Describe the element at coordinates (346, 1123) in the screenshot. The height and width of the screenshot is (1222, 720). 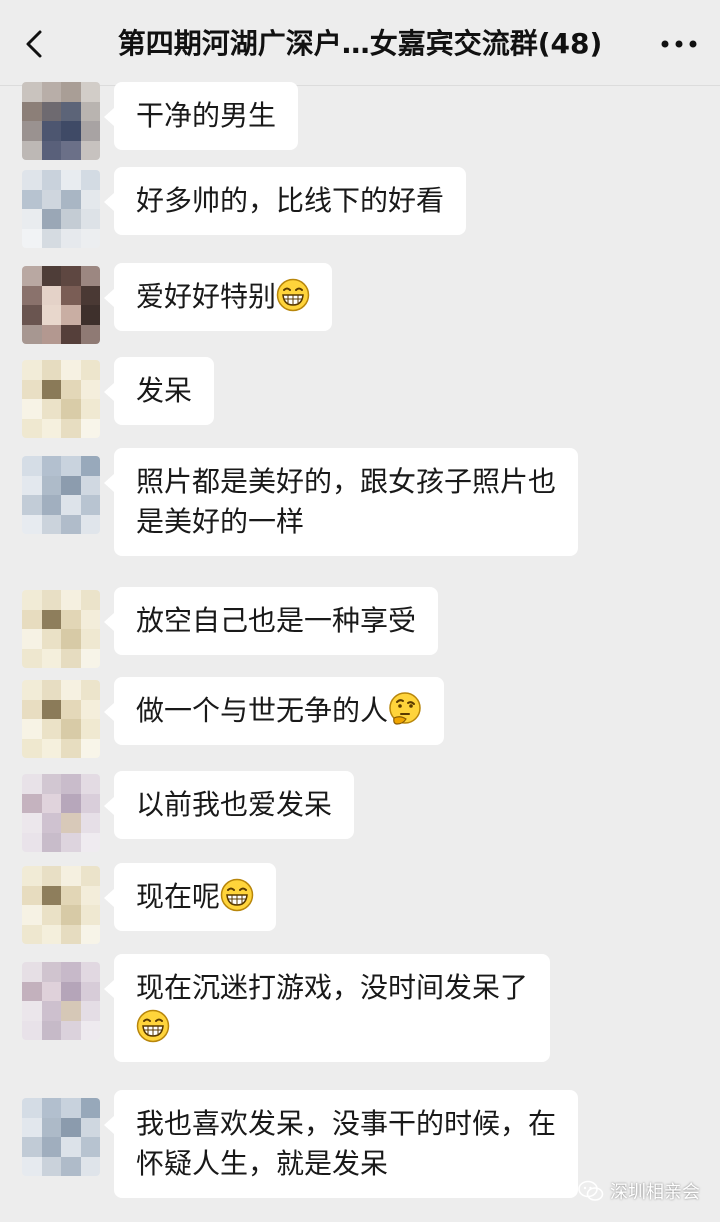
I see `message-text-line: 我也喜欢发呆，没事干的时候，在` at that location.